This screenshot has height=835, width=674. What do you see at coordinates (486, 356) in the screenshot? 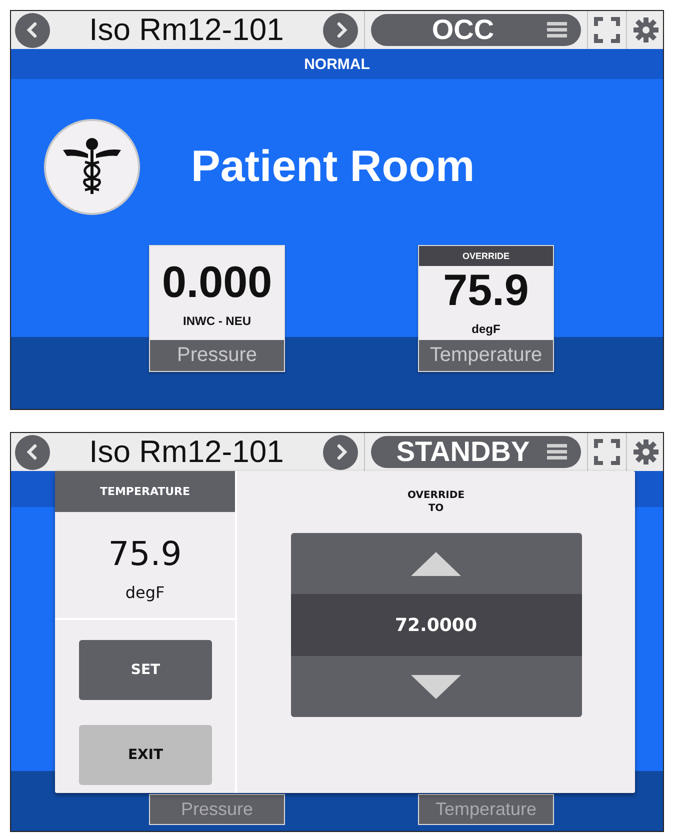
I see `tile-label: Temperature` at bounding box center [486, 356].